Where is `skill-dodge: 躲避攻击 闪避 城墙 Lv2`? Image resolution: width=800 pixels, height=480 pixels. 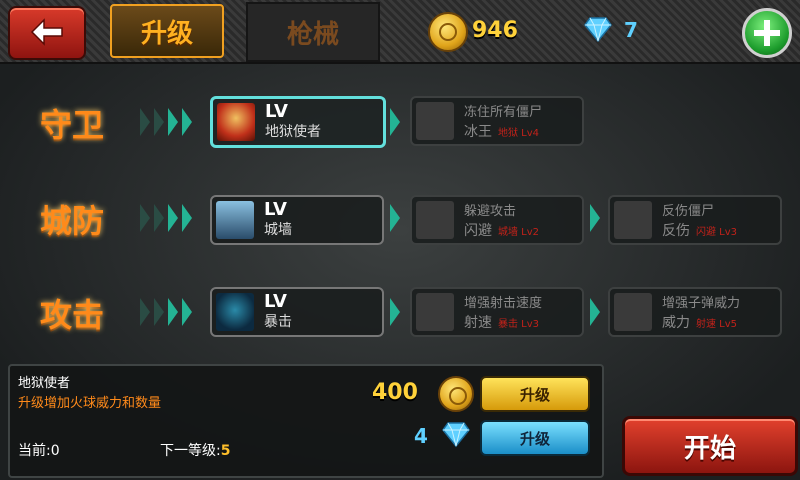 skill-dodge: 躲避攻击 闪避 城墙 Lv2 is located at coordinates (497, 220).